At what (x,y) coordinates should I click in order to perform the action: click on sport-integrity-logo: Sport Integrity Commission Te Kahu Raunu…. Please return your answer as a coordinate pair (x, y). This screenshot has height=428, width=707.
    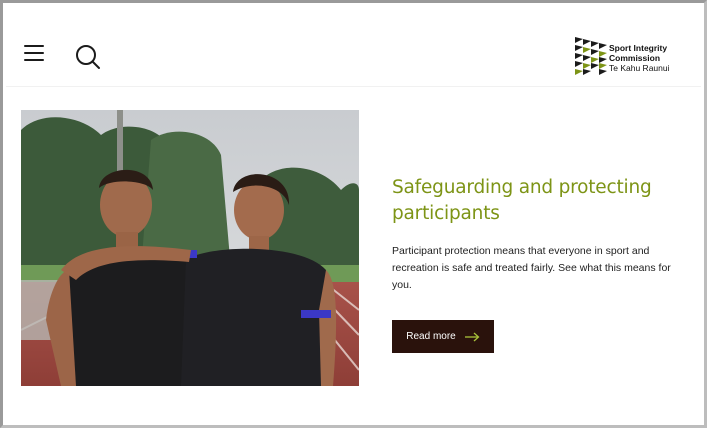
    Looking at the image, I should click on (634, 57).